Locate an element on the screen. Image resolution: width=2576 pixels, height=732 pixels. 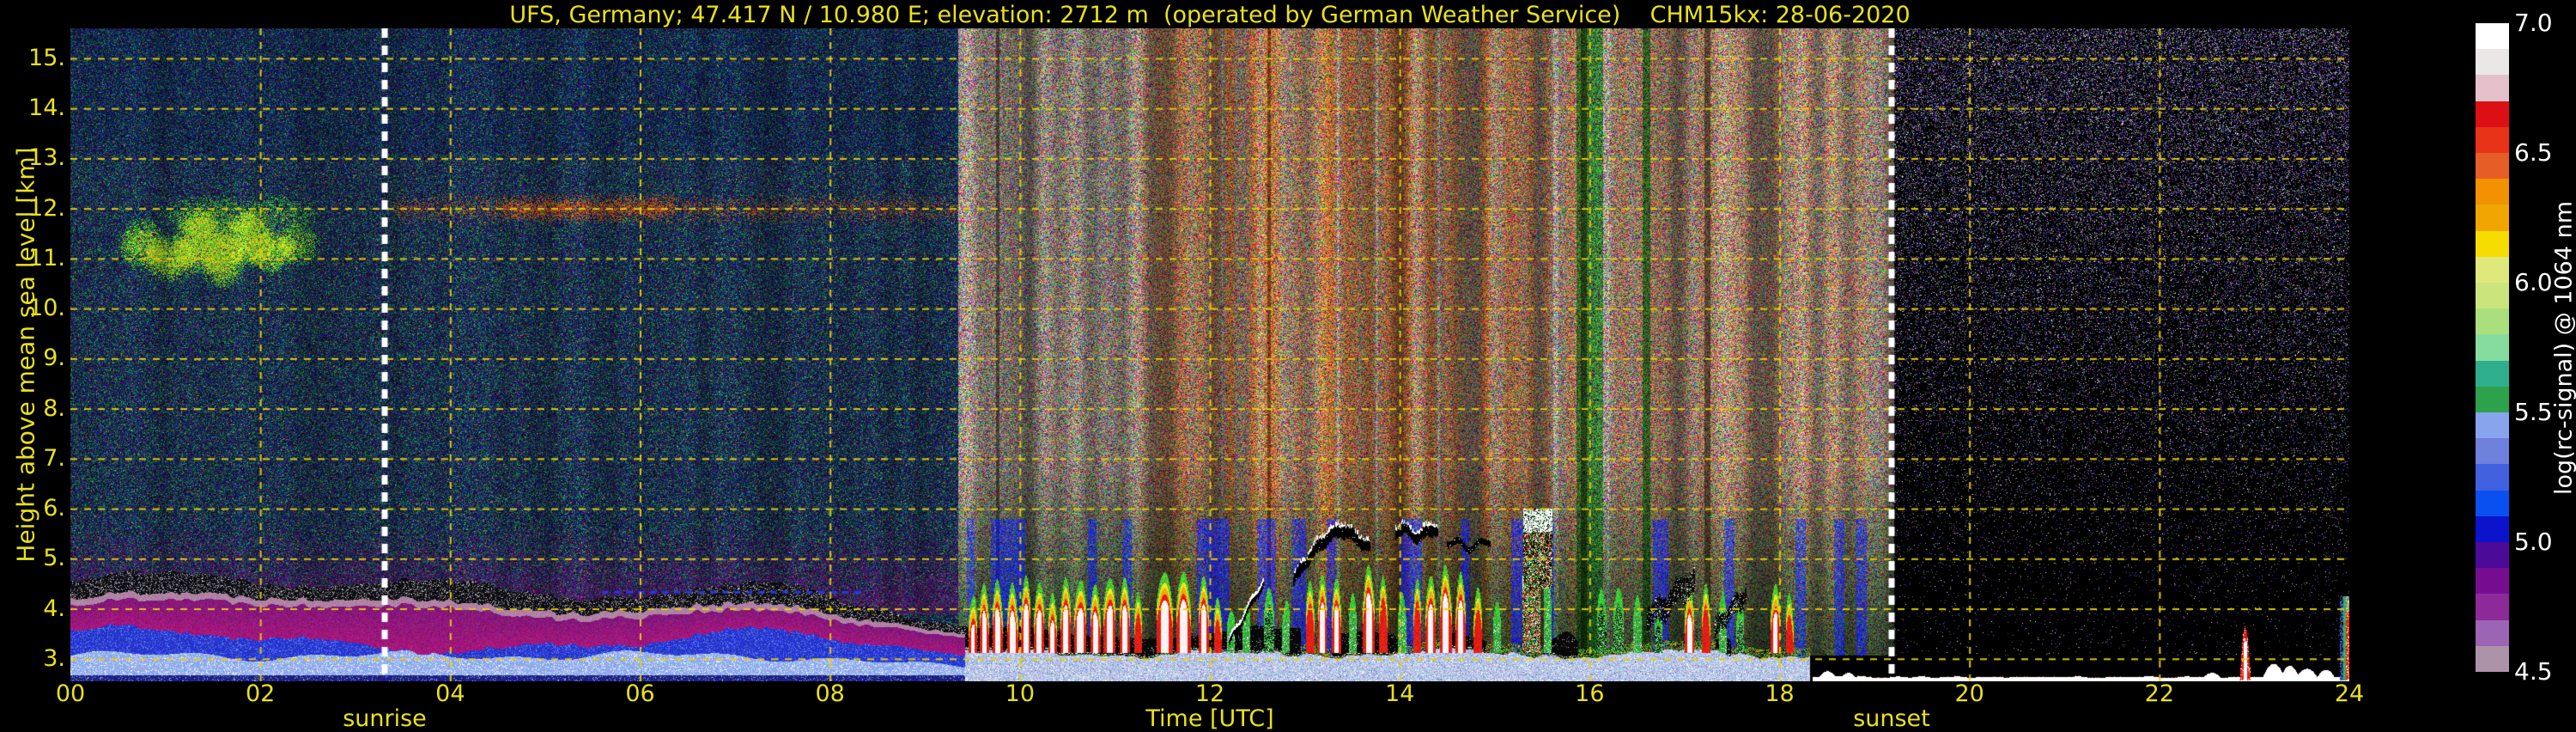
colorbar-tick-label: 5.5 is located at coordinates (2533, 412).